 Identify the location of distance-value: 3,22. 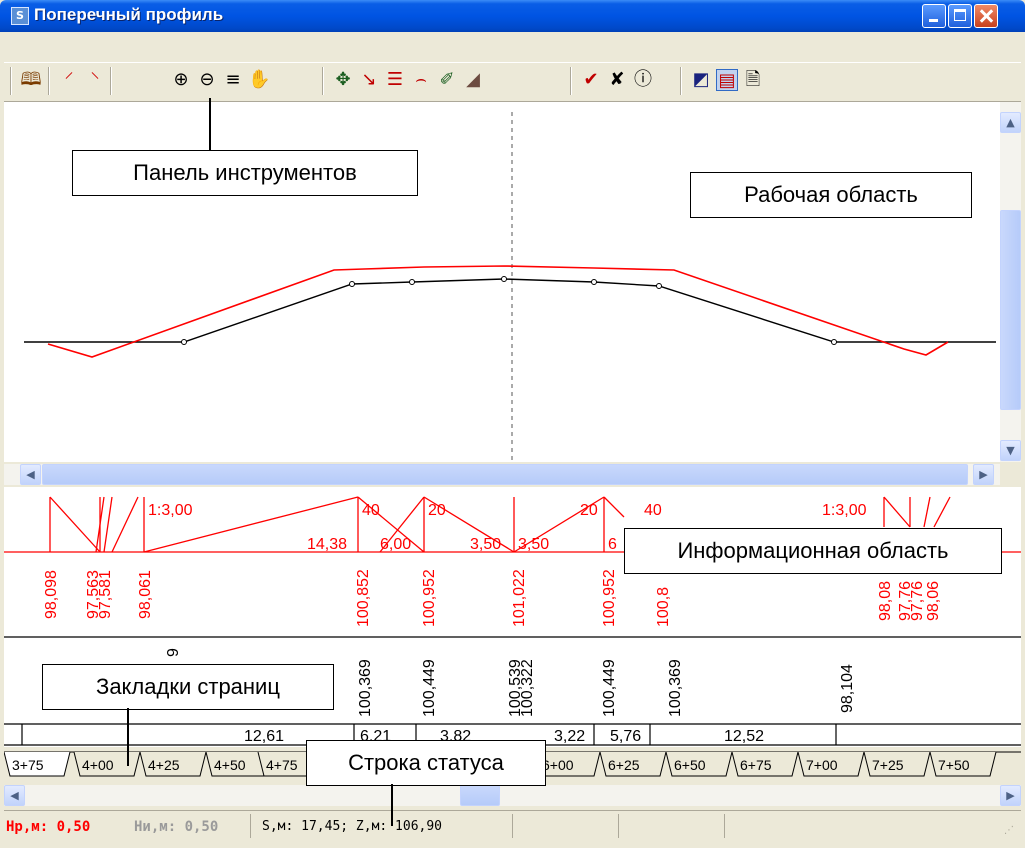
(569, 736).